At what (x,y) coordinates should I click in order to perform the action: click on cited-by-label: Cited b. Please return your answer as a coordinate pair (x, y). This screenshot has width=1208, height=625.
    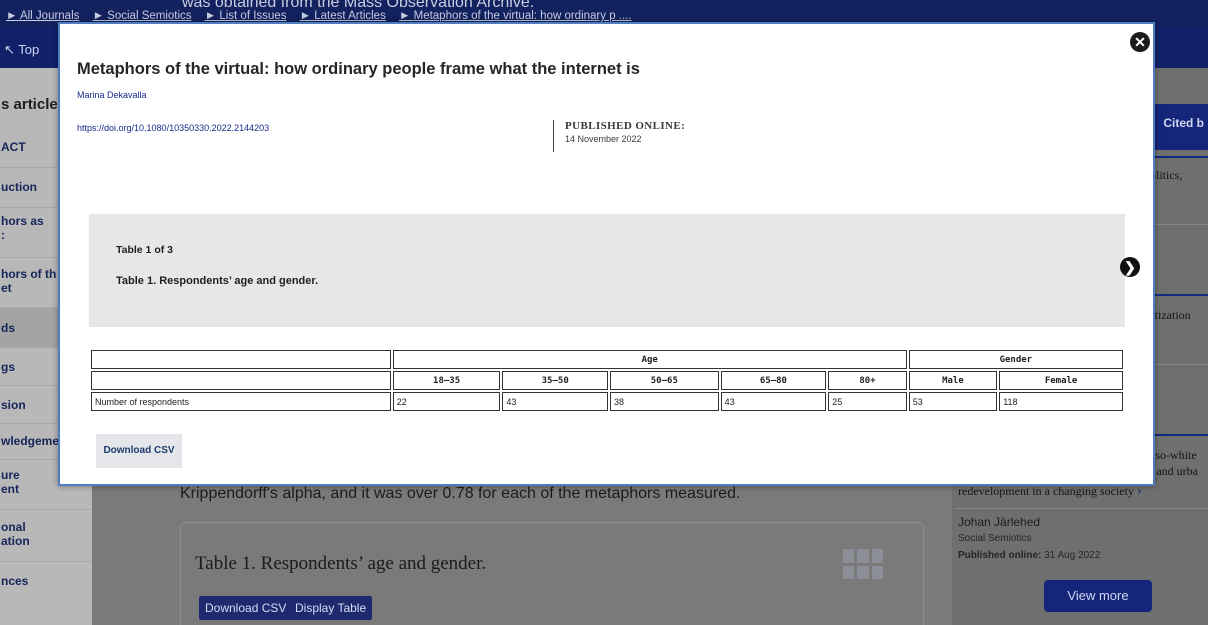
    Looking at the image, I should click on (1183, 123).